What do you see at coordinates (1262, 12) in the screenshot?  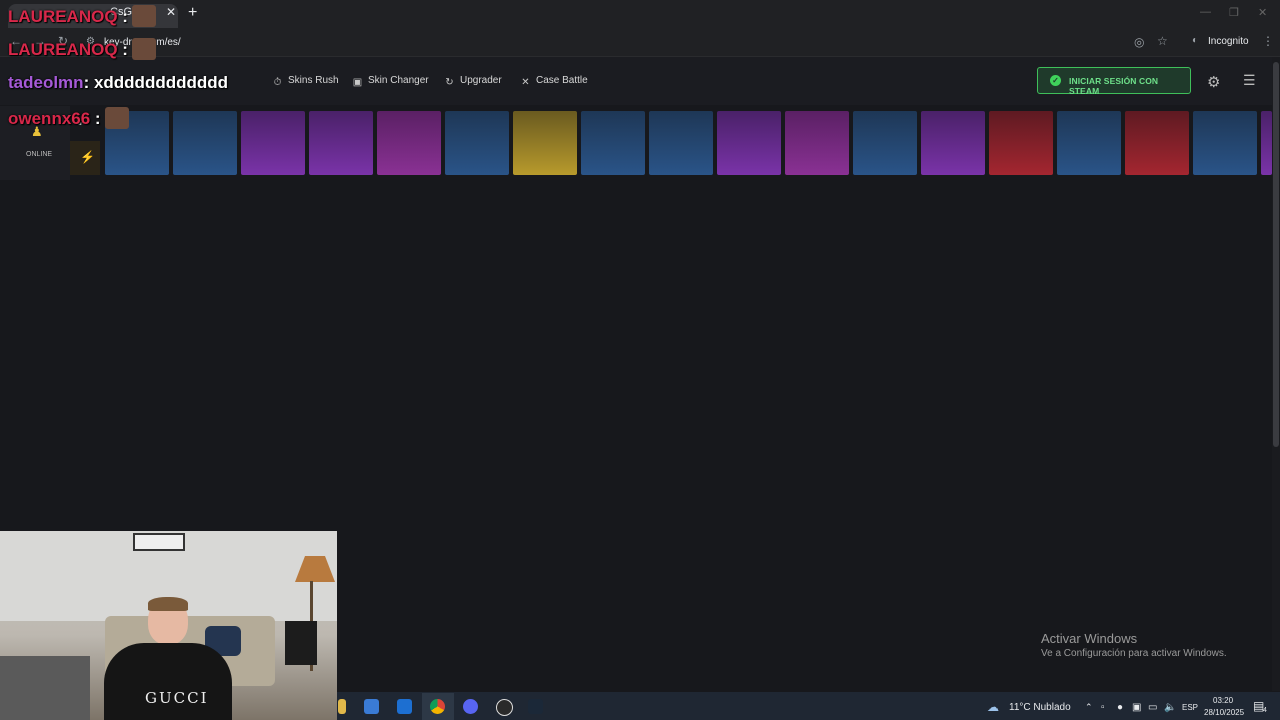 I see `close-window-icon: ✕` at bounding box center [1262, 12].